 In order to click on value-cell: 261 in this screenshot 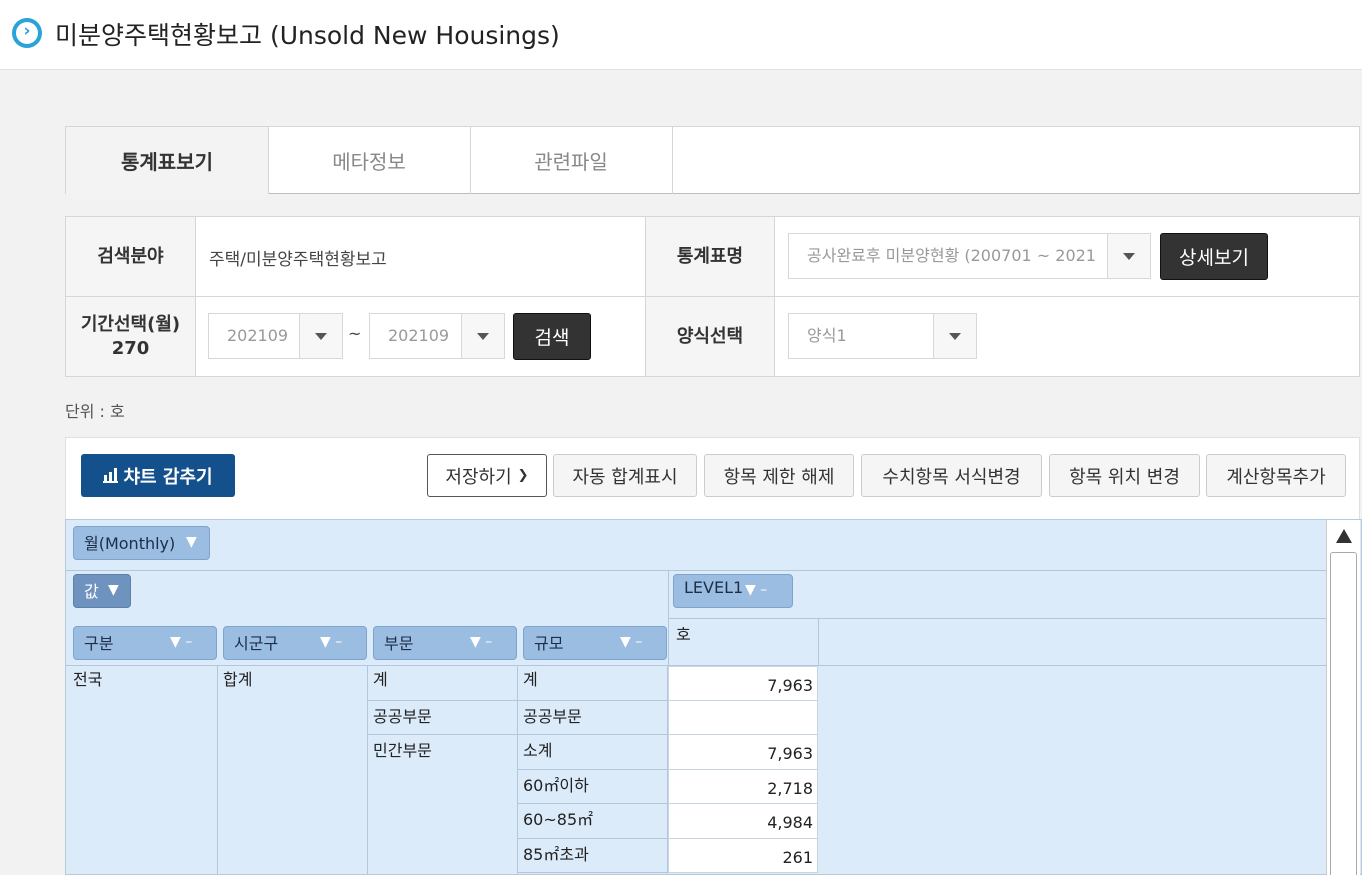, I will do `click(743, 855)`.